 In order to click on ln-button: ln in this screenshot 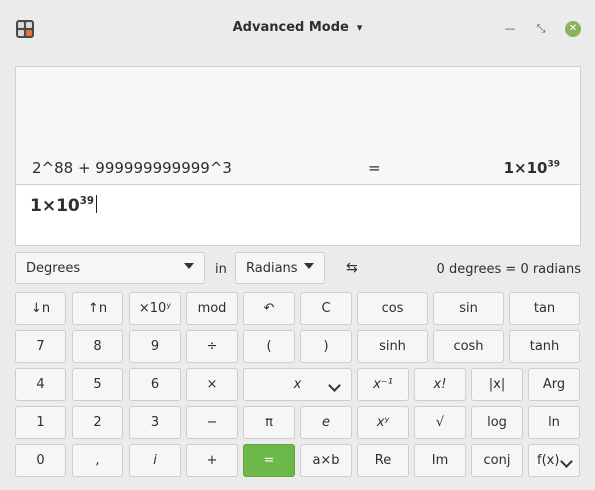, I will do `click(554, 422)`.